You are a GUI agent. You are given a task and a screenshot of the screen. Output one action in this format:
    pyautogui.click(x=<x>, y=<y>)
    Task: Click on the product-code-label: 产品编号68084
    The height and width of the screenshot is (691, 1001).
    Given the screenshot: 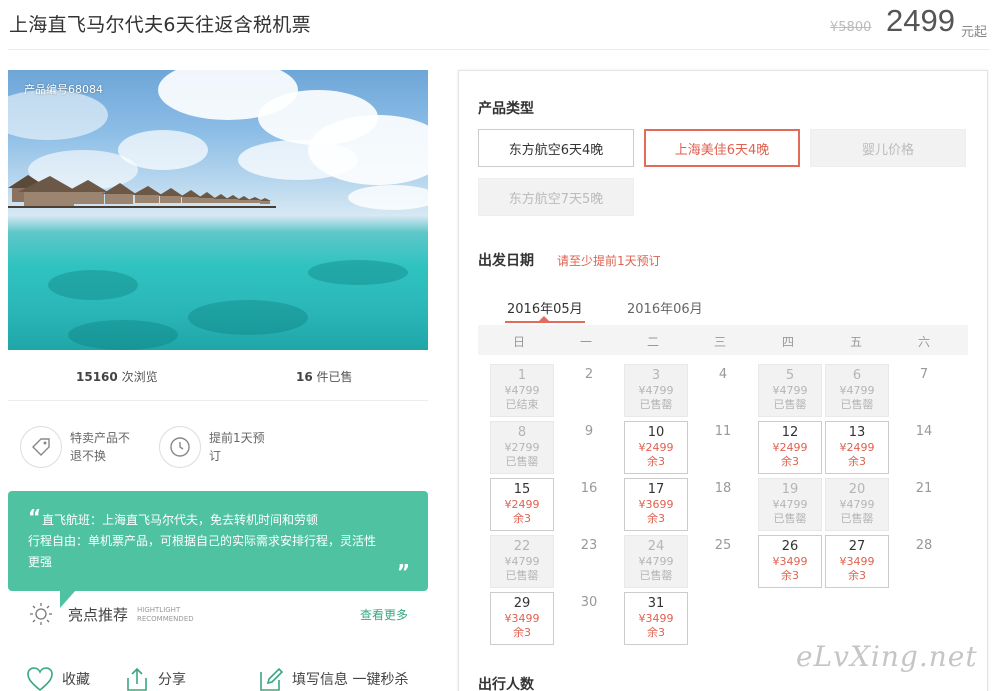 What is the action you would take?
    pyautogui.click(x=63, y=89)
    